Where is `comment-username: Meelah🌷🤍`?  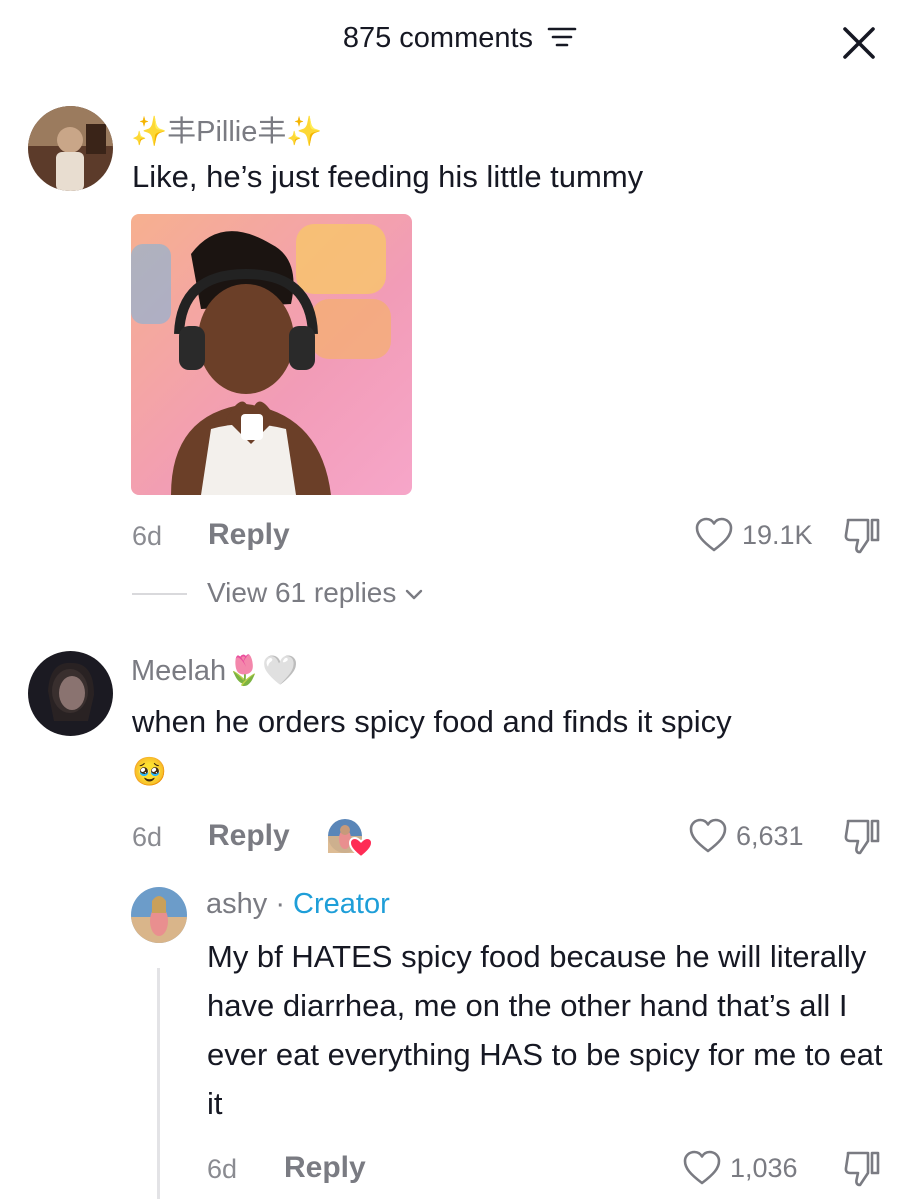 comment-username: Meelah🌷🤍 is located at coordinates (214, 671).